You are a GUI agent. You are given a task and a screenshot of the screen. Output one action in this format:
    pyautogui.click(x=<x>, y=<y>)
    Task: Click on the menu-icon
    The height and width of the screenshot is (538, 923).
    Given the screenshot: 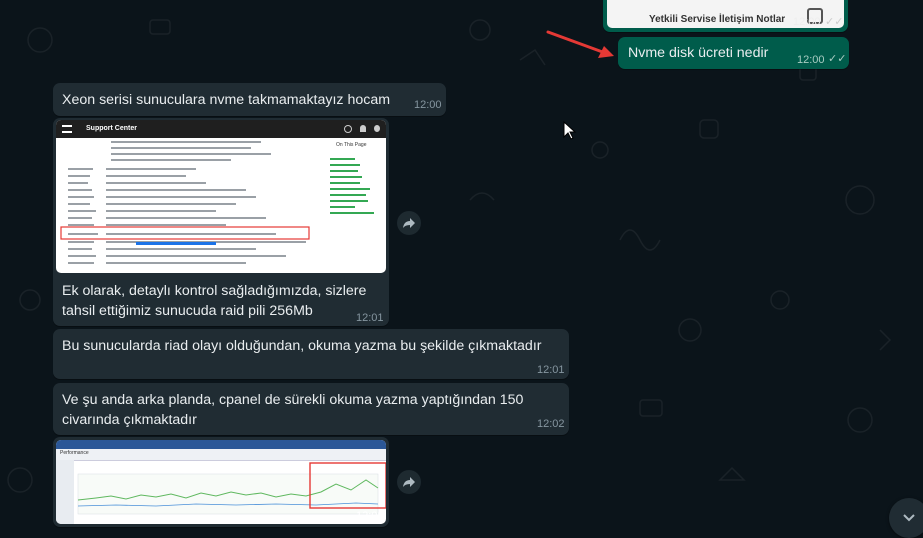 What is the action you would take?
    pyautogui.click(x=67, y=129)
    